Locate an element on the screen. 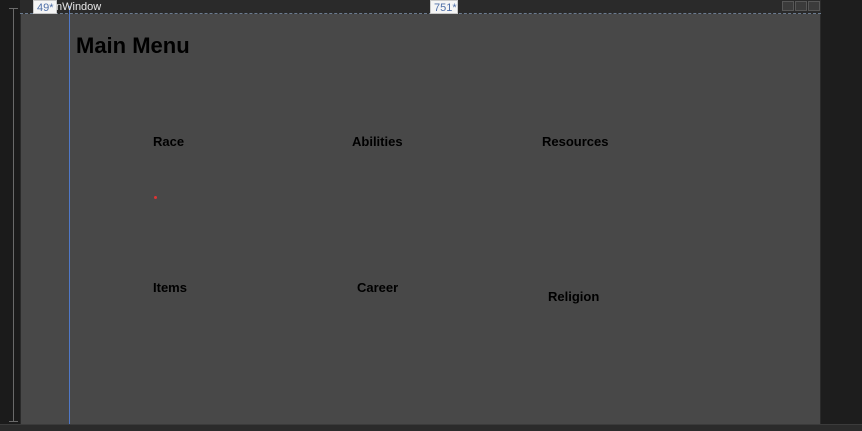 The width and height of the screenshot is (862, 431). window-name-label: nWindow is located at coordinates (79, 7).